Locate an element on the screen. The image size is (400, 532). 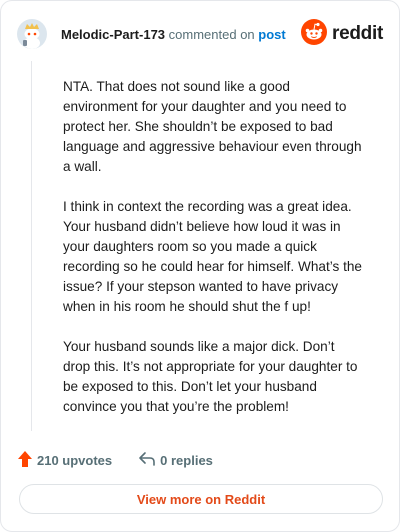
post-link: post is located at coordinates (271, 34).